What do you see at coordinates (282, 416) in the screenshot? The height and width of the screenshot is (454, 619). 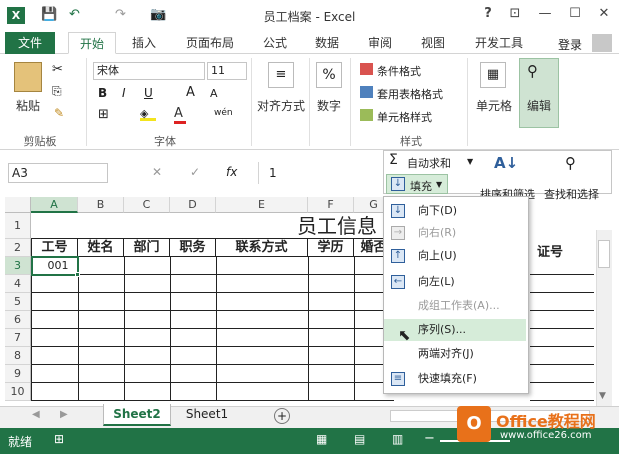 I see `add-sheet-button: +` at bounding box center [282, 416].